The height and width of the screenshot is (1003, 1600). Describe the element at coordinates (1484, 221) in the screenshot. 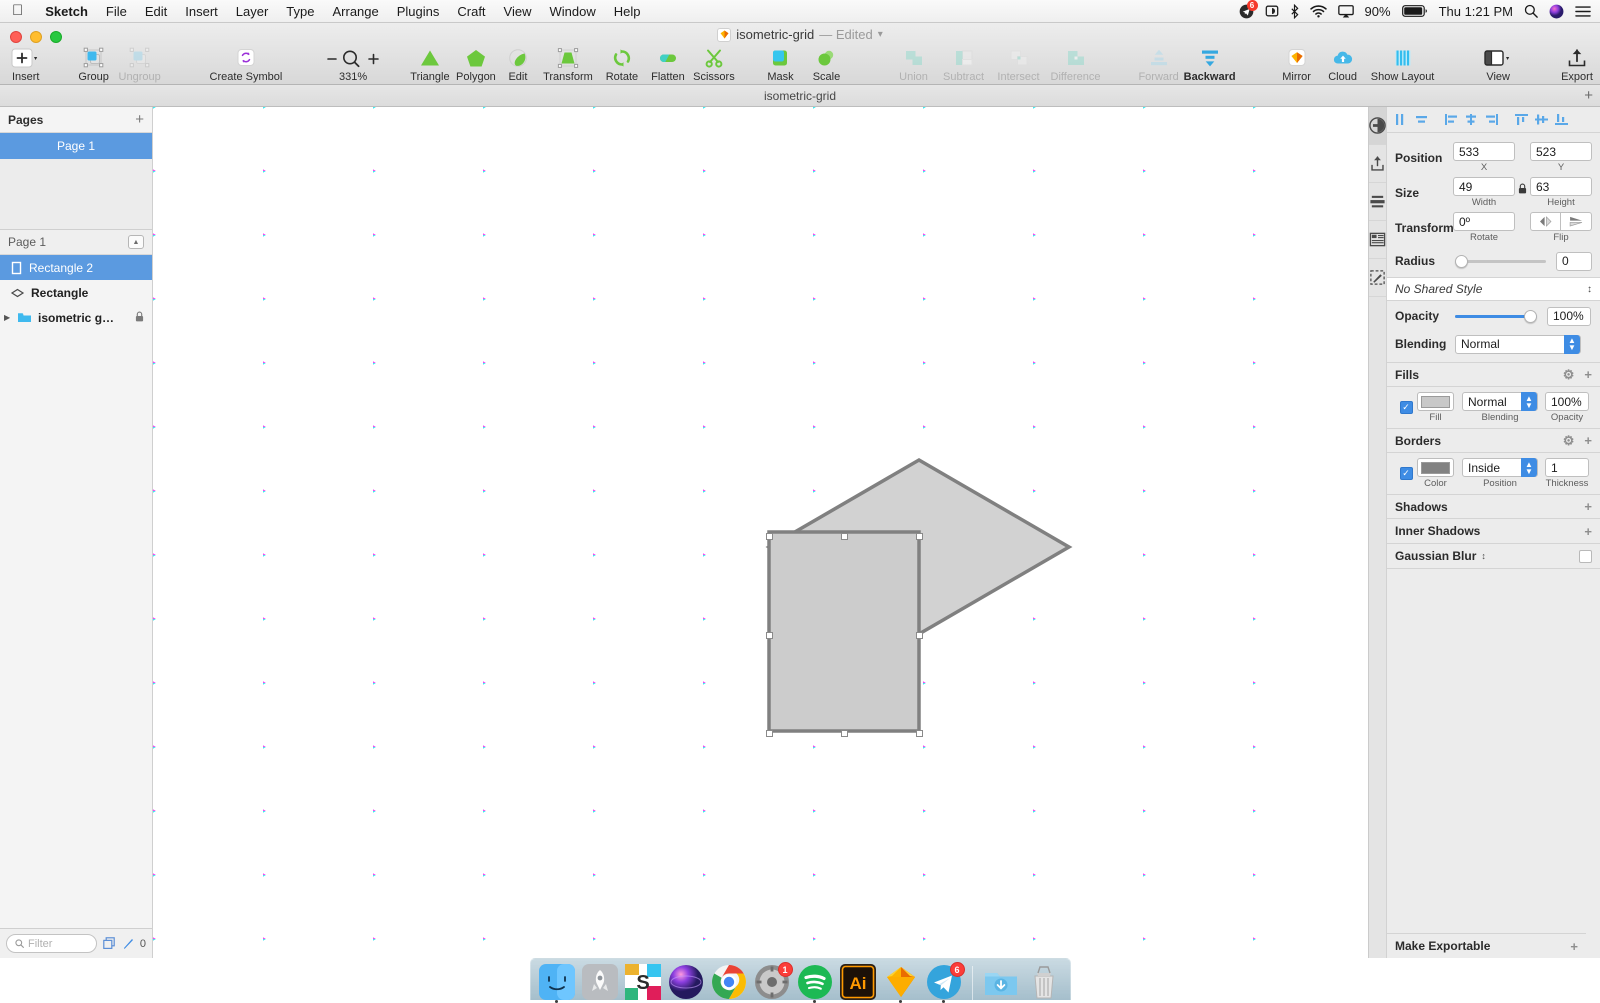

I see `rotate-input: 0º` at that location.